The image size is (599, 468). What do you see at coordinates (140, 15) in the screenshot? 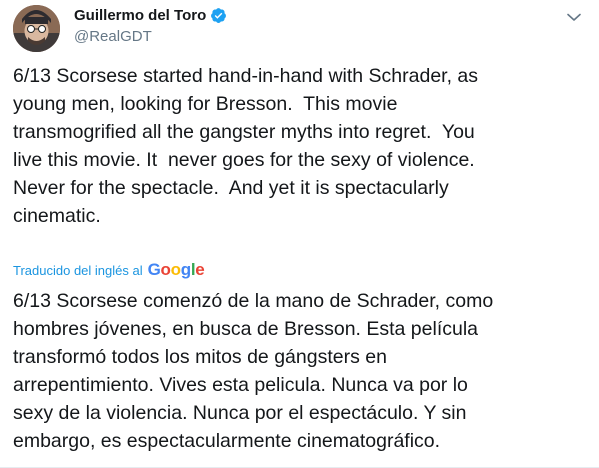
I see `author-display-name: Guillermo del Toro` at bounding box center [140, 15].